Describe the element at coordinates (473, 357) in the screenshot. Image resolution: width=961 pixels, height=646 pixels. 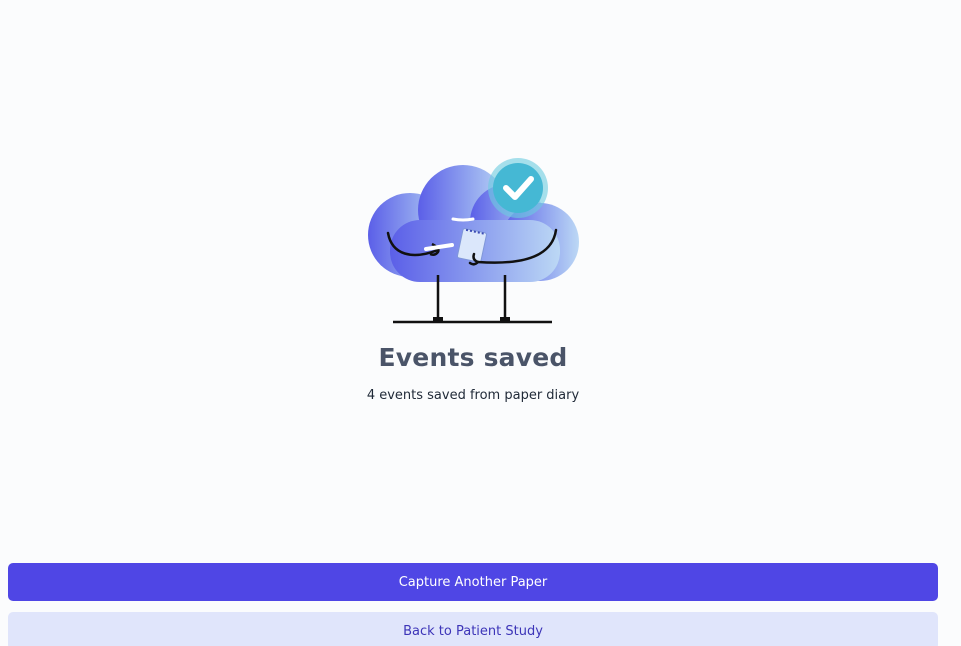
I see `page-title: Events saved` at that location.